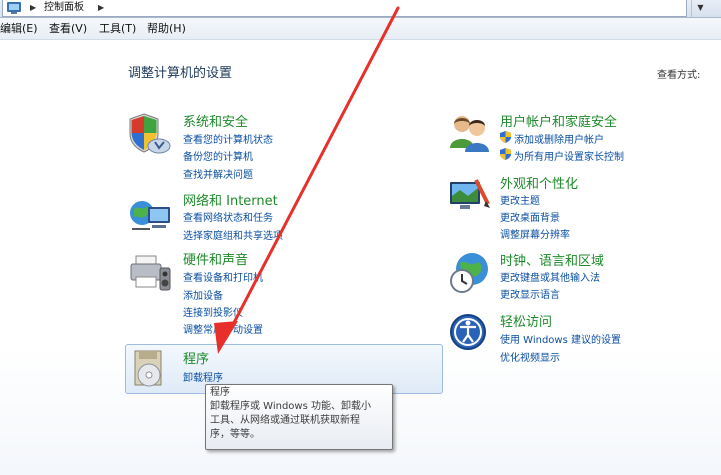  Describe the element at coordinates (180, 73) in the screenshot. I see `page-title: 调整计算机的设置` at that location.